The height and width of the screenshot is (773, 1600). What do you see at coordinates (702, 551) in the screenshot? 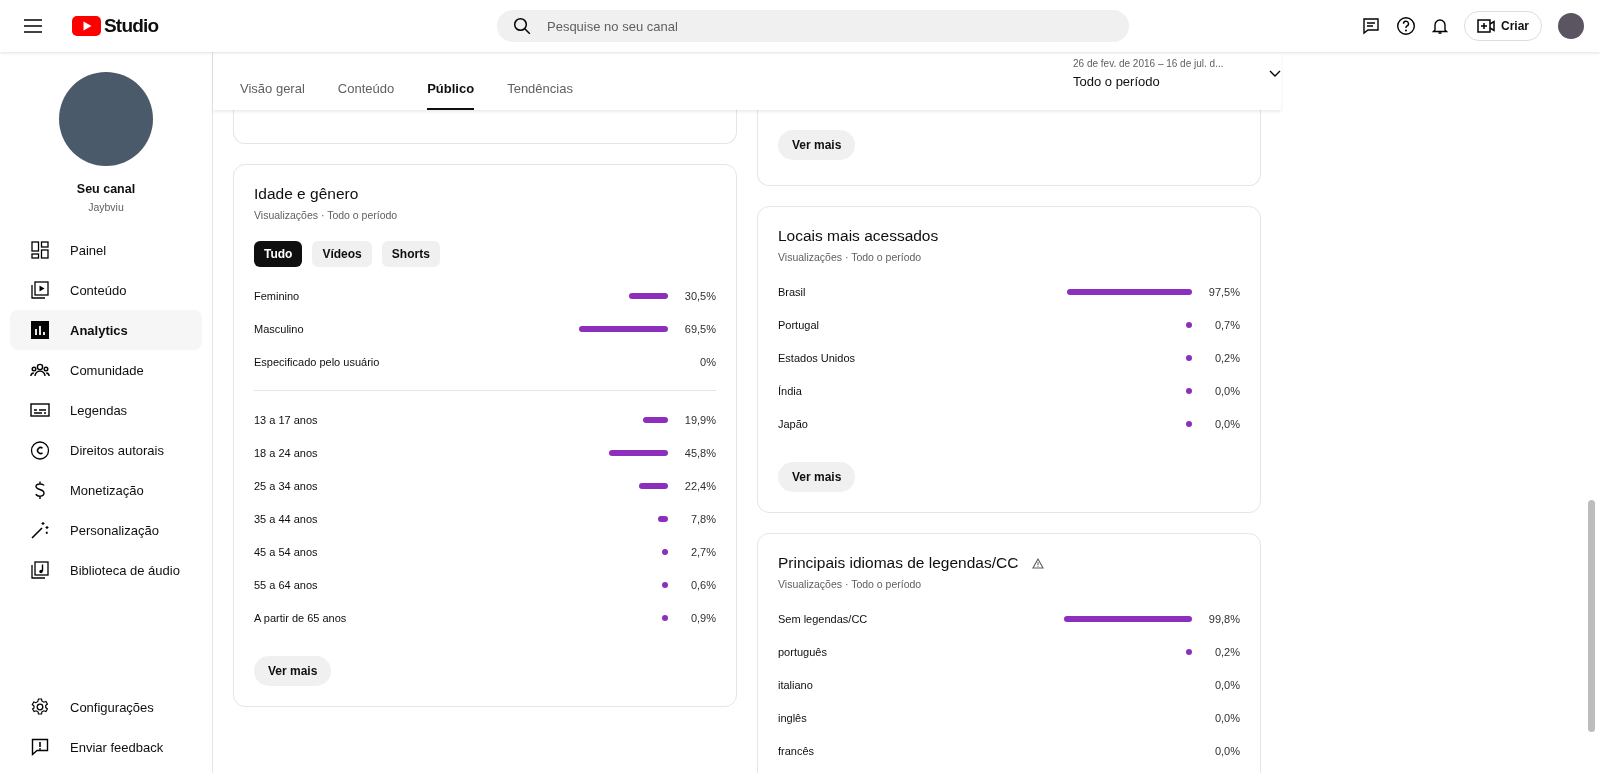
I see `percentage: 2,7%` at bounding box center [702, 551].